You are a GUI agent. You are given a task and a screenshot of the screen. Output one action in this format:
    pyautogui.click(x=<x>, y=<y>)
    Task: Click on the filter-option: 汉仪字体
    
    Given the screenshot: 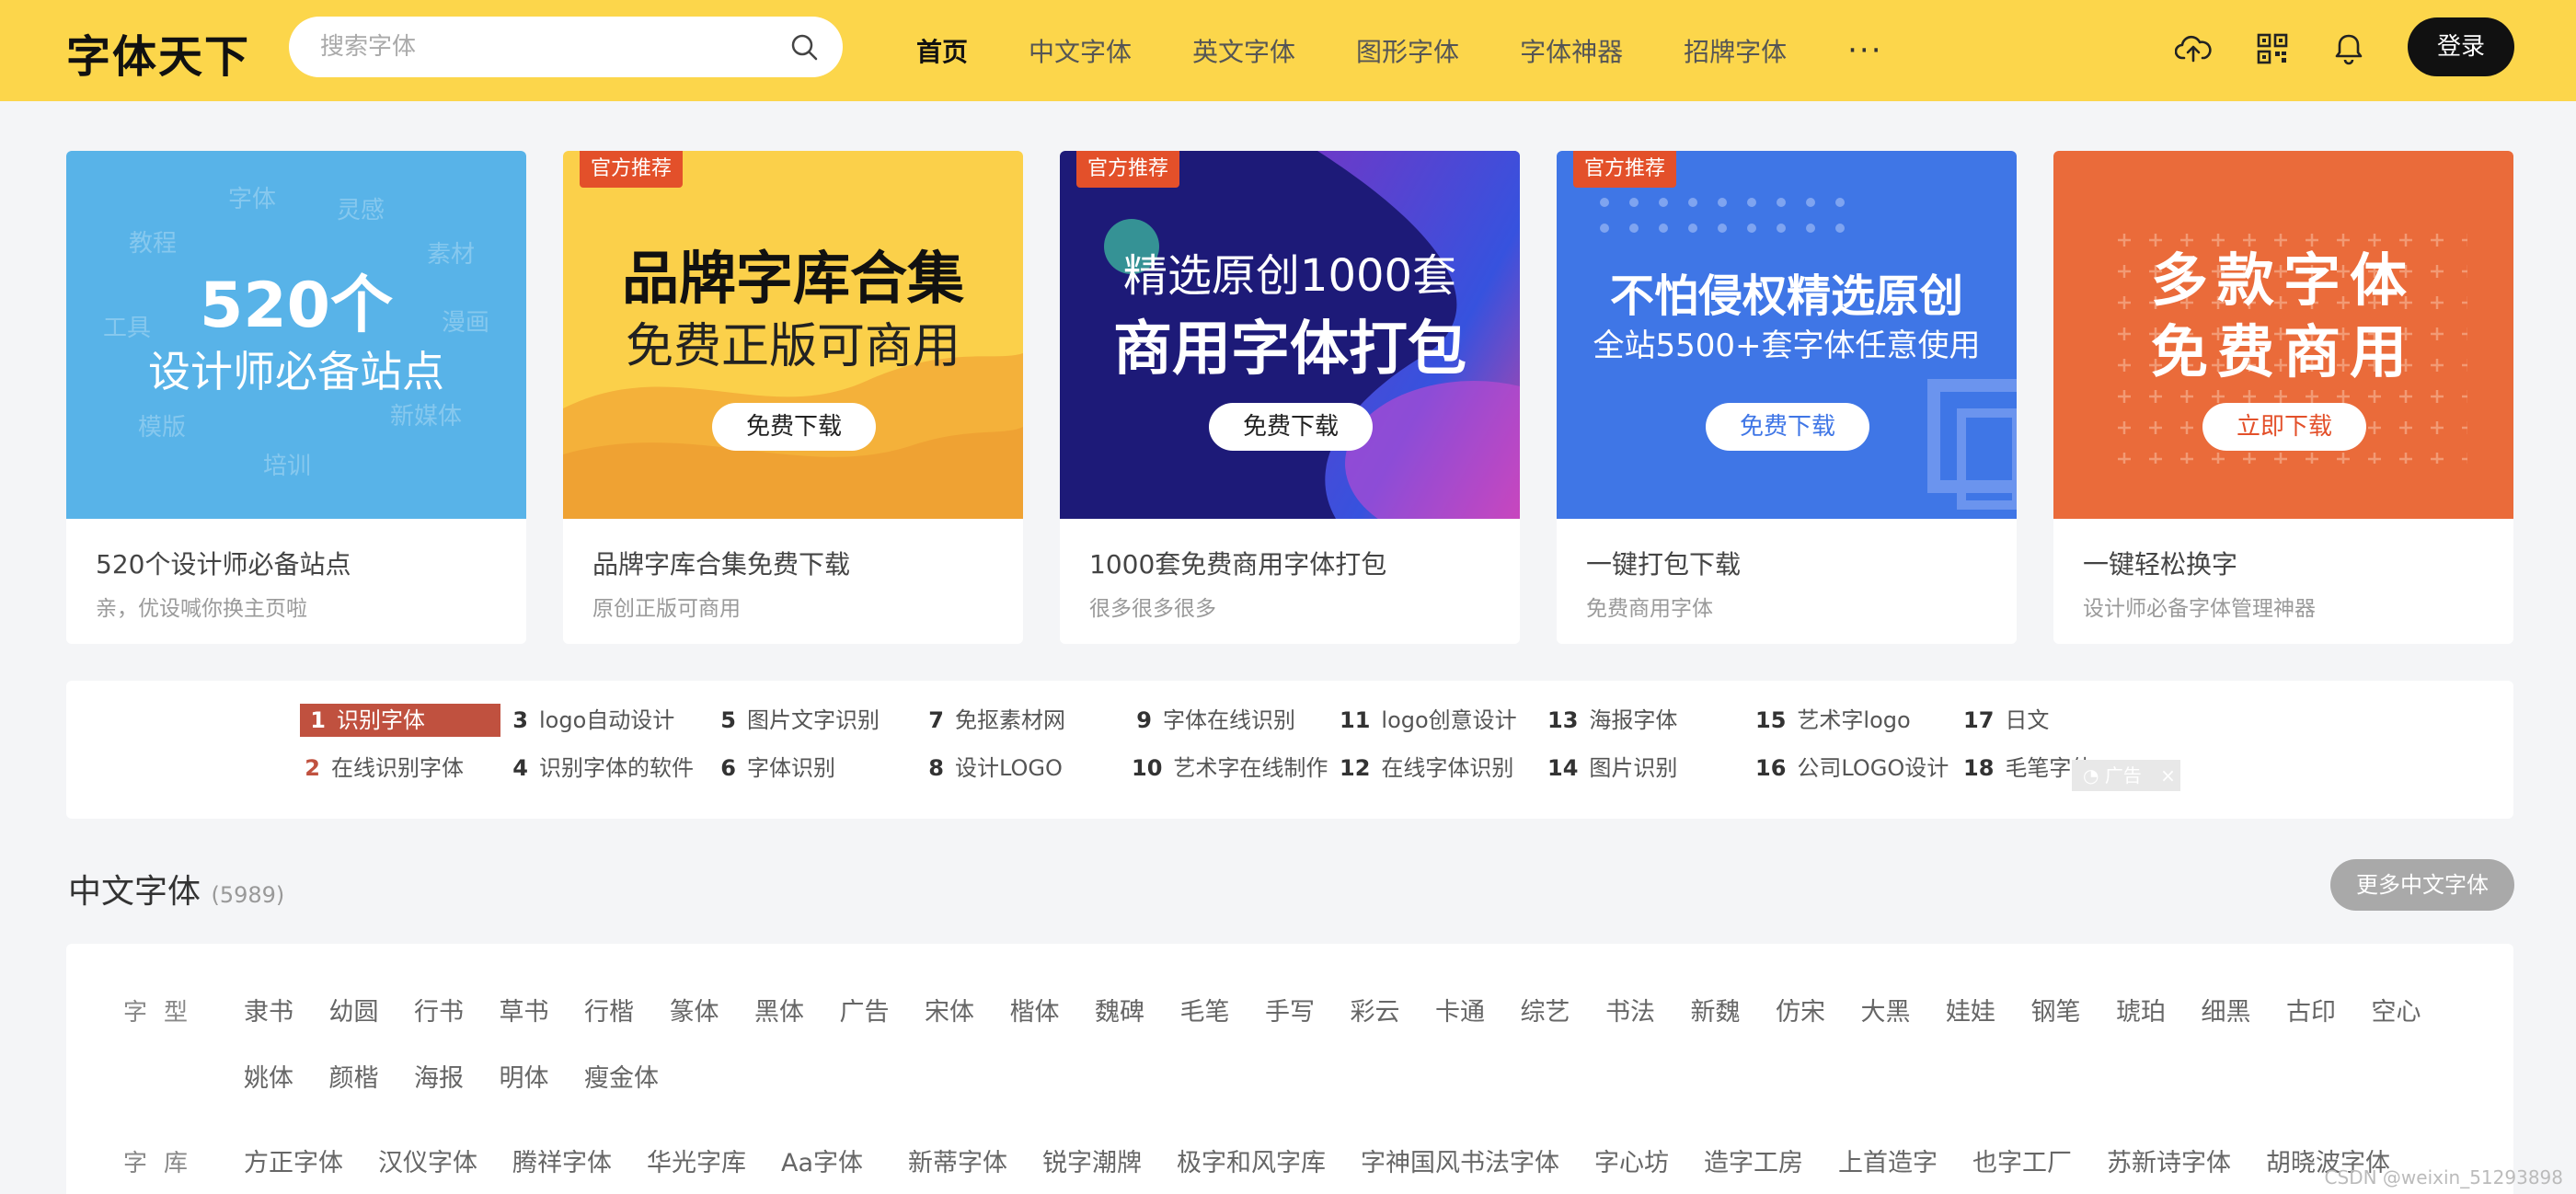 What is the action you would take?
    pyautogui.click(x=427, y=1160)
    